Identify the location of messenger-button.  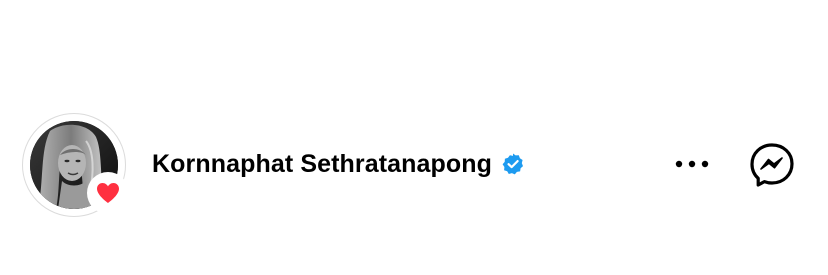
(772, 165).